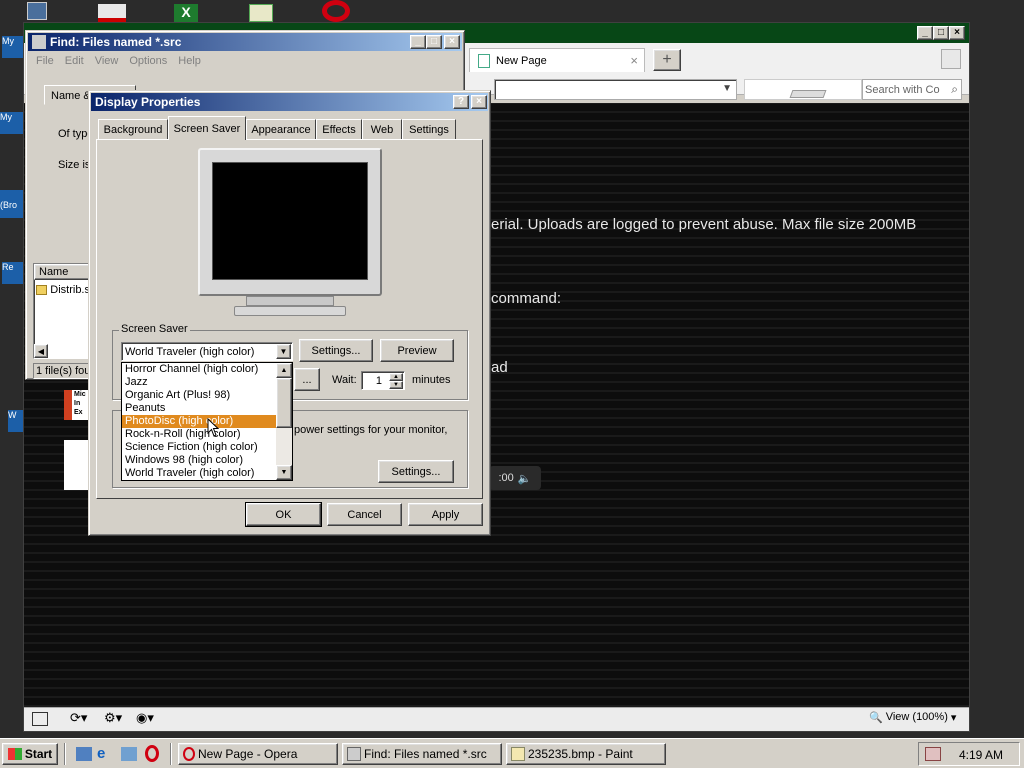 This screenshot has height=768, width=1024. What do you see at coordinates (429, 129) in the screenshot?
I see `tab-settings: Settings` at bounding box center [429, 129].